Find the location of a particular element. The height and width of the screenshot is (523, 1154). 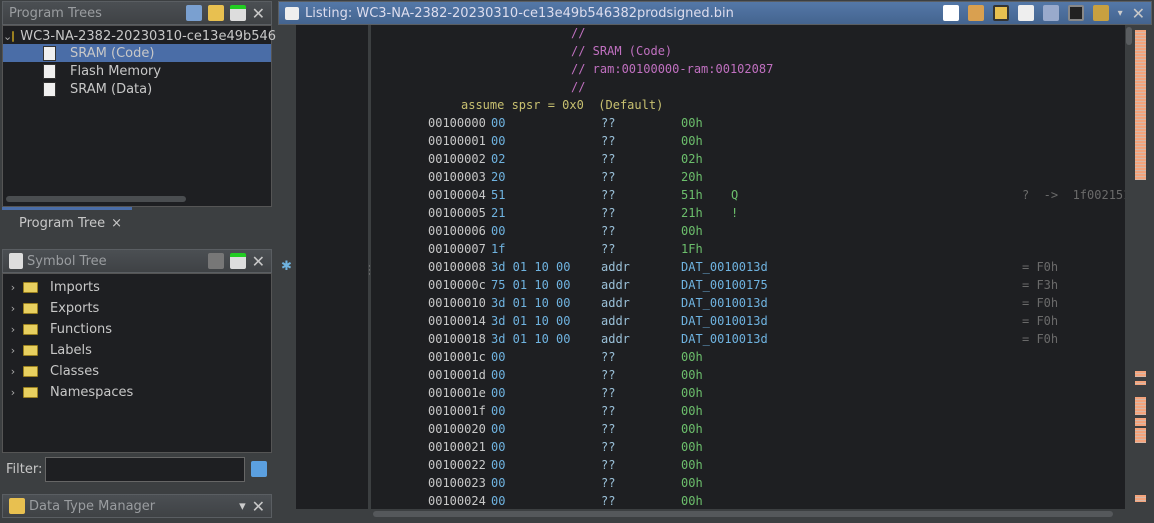

field-header-icon is located at coordinates (1025, 13).